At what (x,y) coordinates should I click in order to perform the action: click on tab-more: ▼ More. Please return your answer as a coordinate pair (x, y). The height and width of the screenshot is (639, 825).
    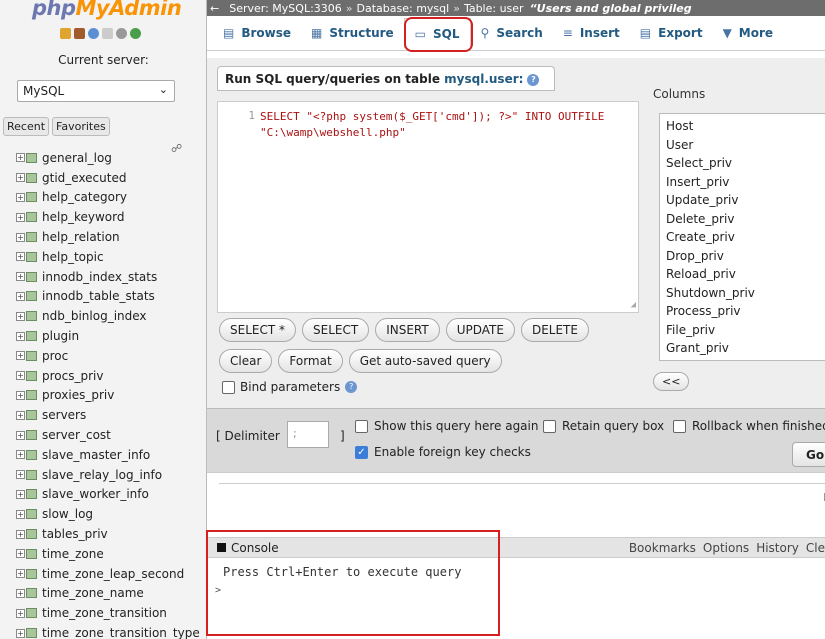
    Looking at the image, I should click on (748, 33).